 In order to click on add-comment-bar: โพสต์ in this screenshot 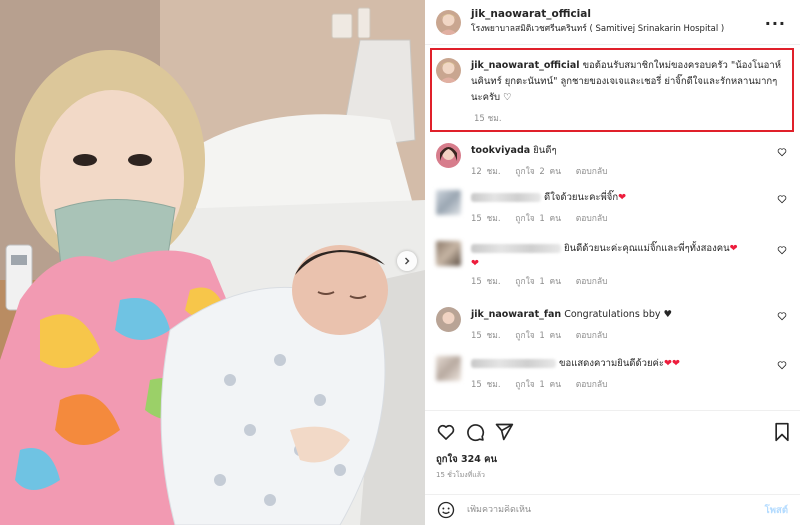, I will do `click(612, 509)`.